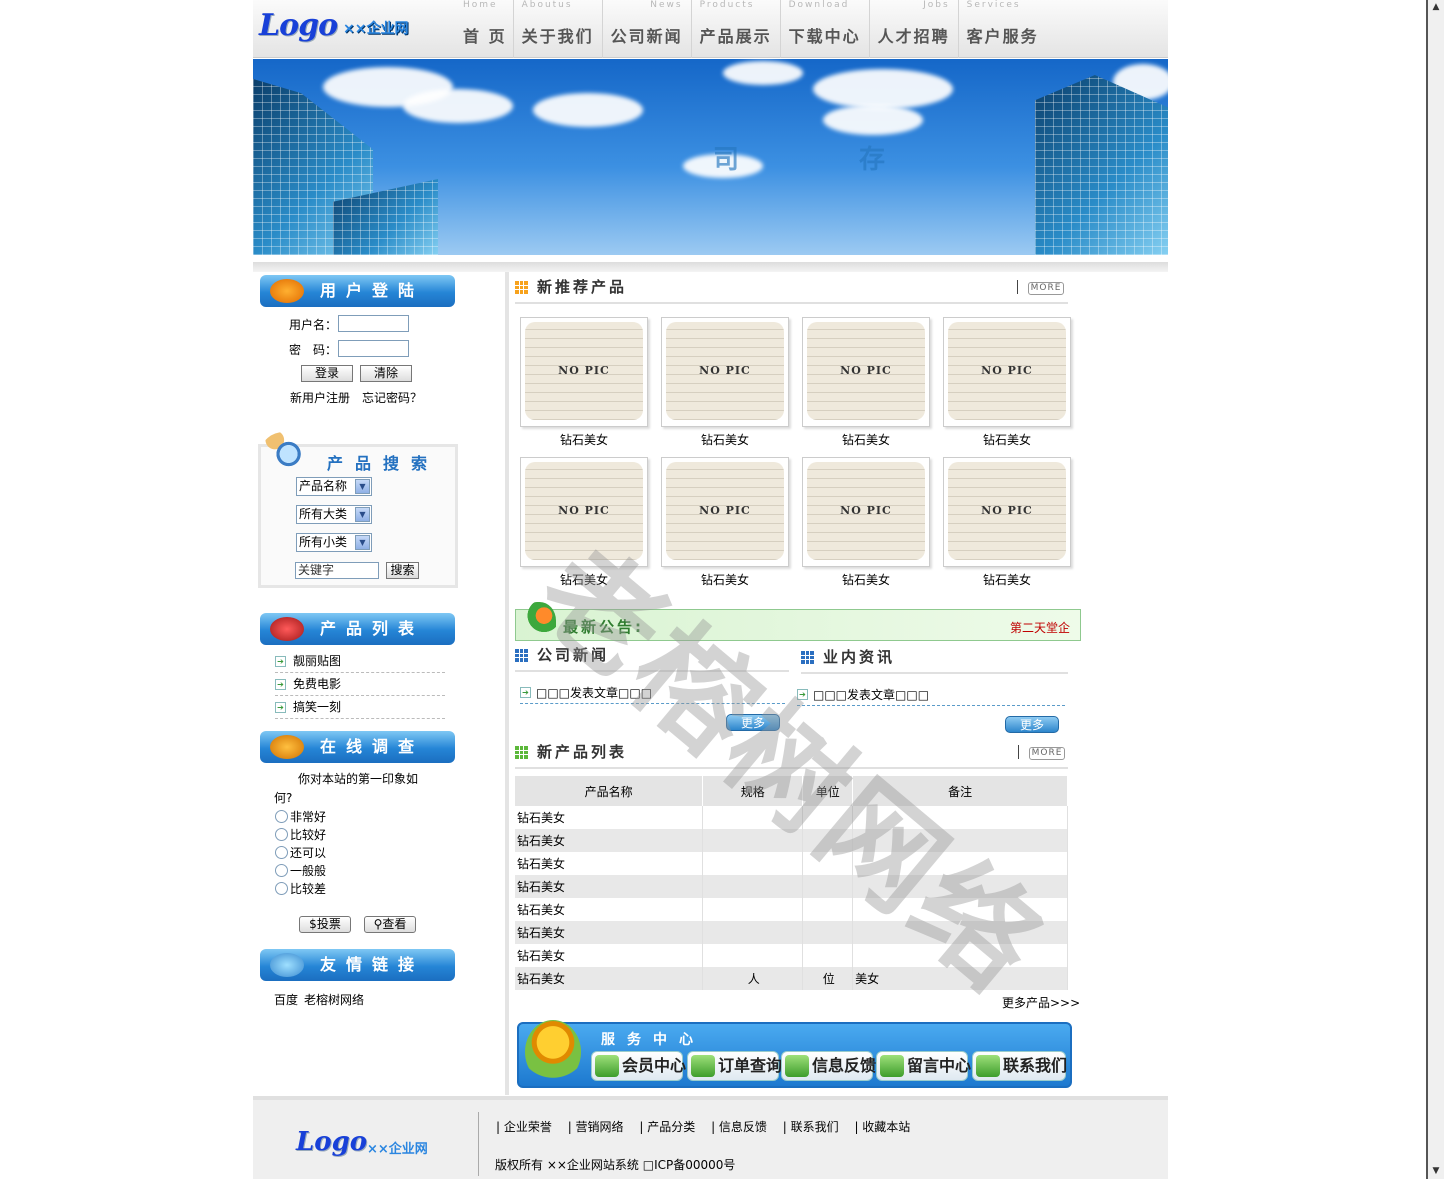  Describe the element at coordinates (373, 348) in the screenshot. I see `password-input` at that location.